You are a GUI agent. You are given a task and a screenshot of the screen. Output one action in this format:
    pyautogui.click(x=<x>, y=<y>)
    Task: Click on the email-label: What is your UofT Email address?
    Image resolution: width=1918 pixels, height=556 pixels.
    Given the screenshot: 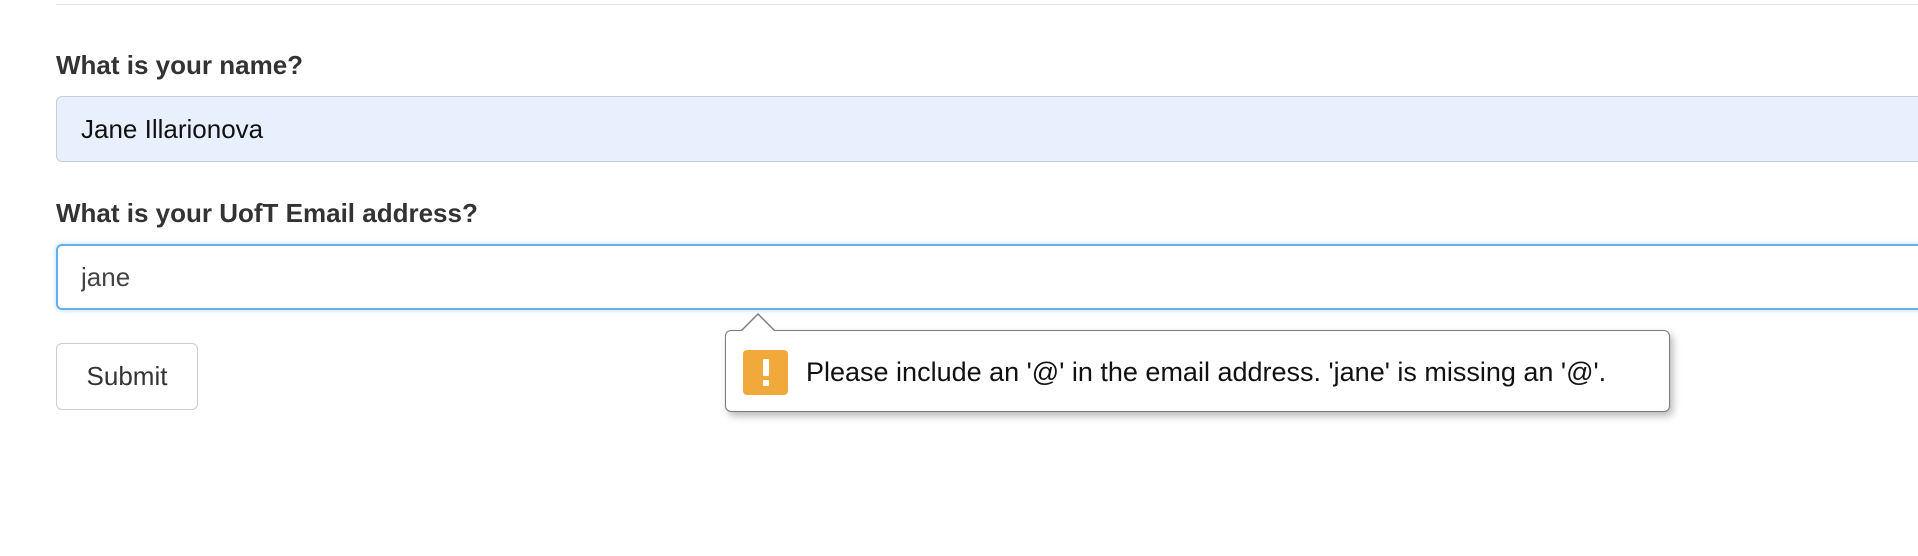 What is the action you would take?
    pyautogui.click(x=267, y=213)
    